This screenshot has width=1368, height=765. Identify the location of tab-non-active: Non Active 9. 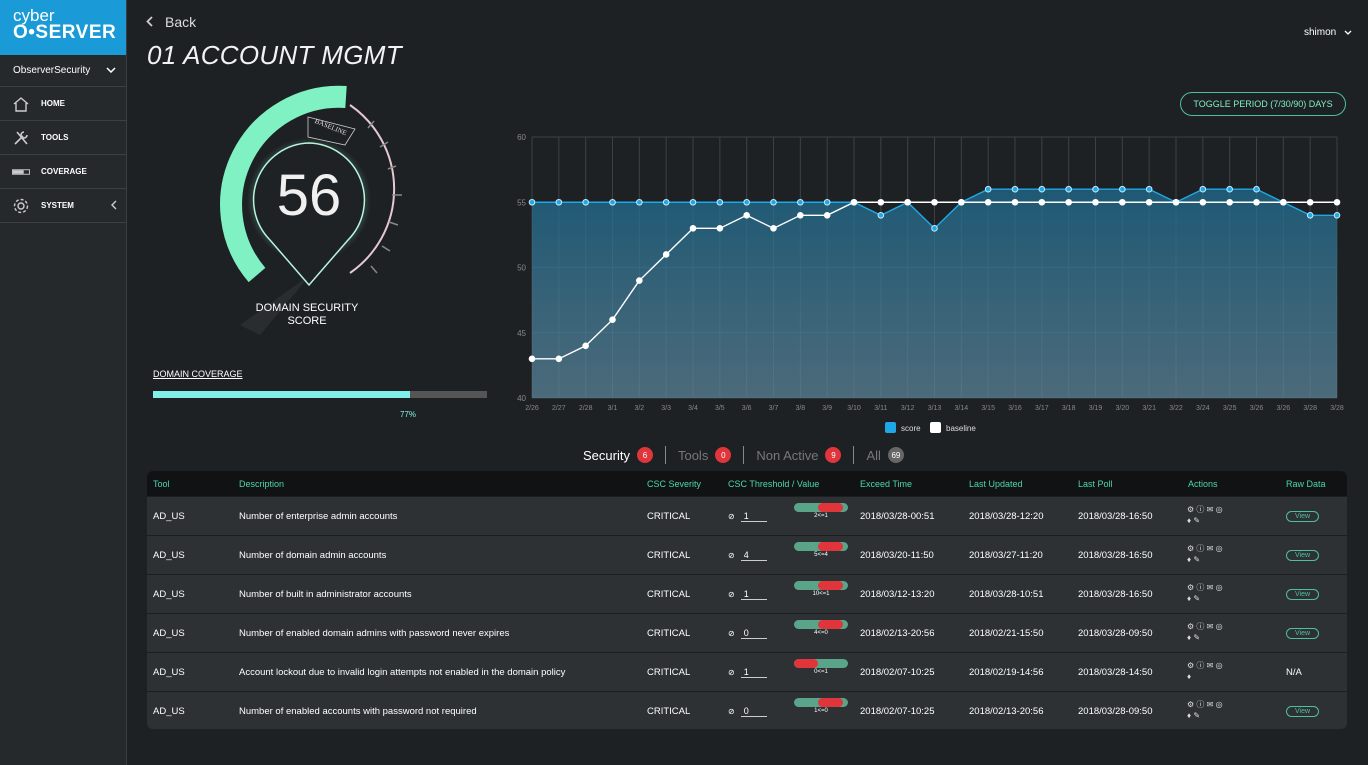
(799, 455).